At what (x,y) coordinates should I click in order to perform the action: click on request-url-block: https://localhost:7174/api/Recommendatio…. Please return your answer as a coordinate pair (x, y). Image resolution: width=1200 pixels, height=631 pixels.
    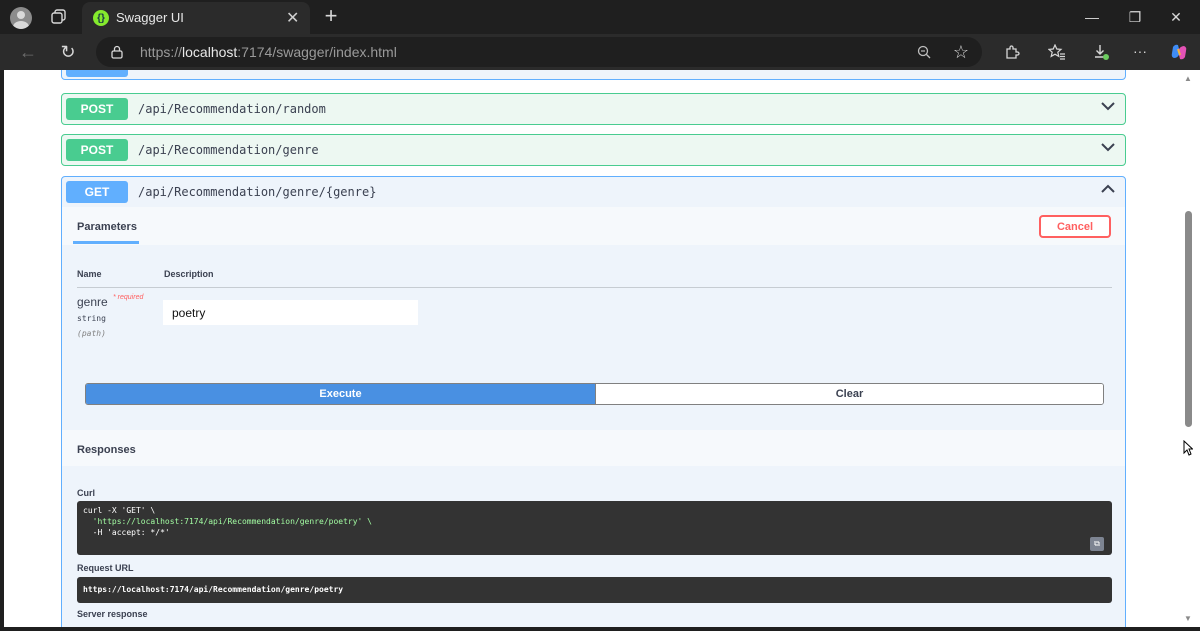
    Looking at the image, I should click on (594, 590).